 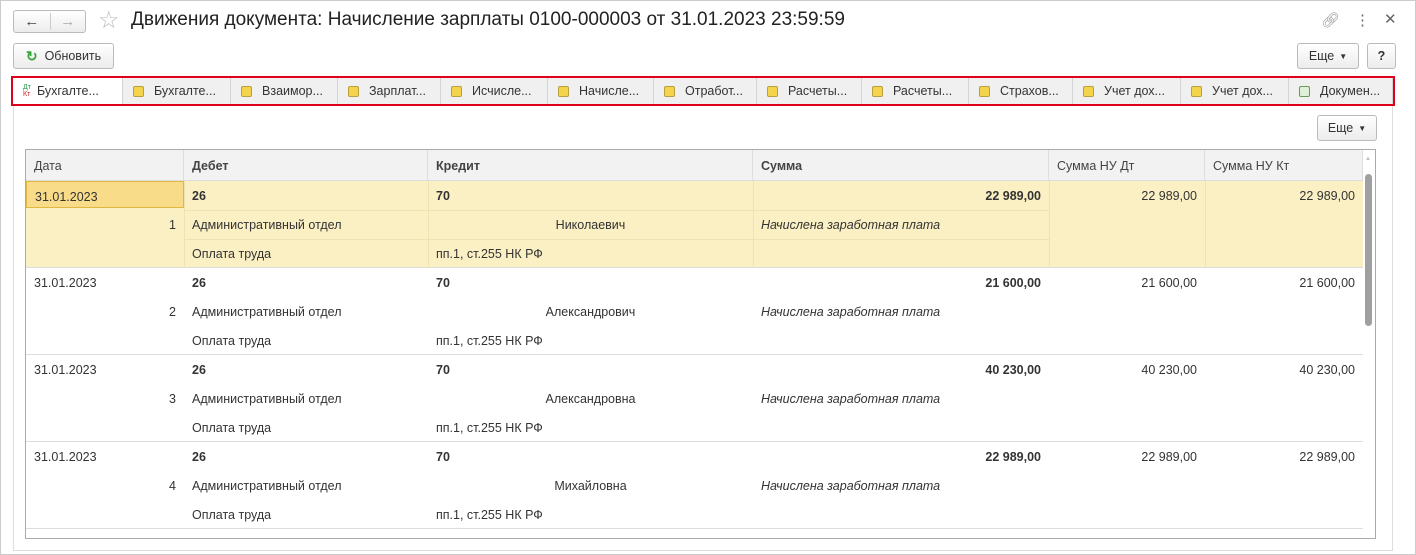 I want to click on forward-button: →, so click(x=68, y=21).